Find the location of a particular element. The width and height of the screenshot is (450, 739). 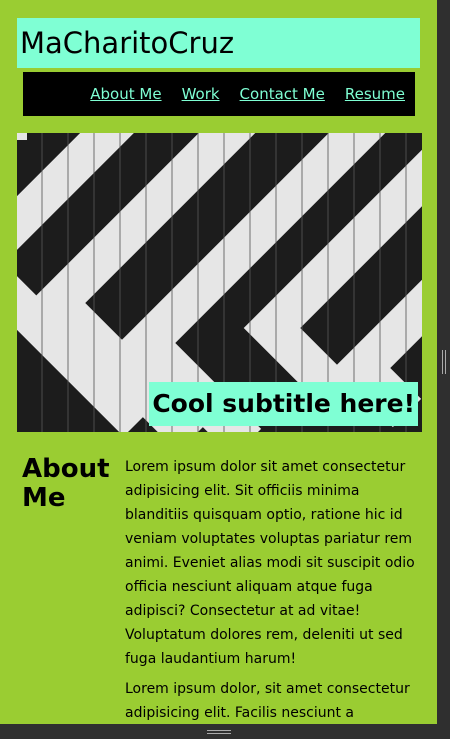

nav-link-about-me: About Me is located at coordinates (125, 94).